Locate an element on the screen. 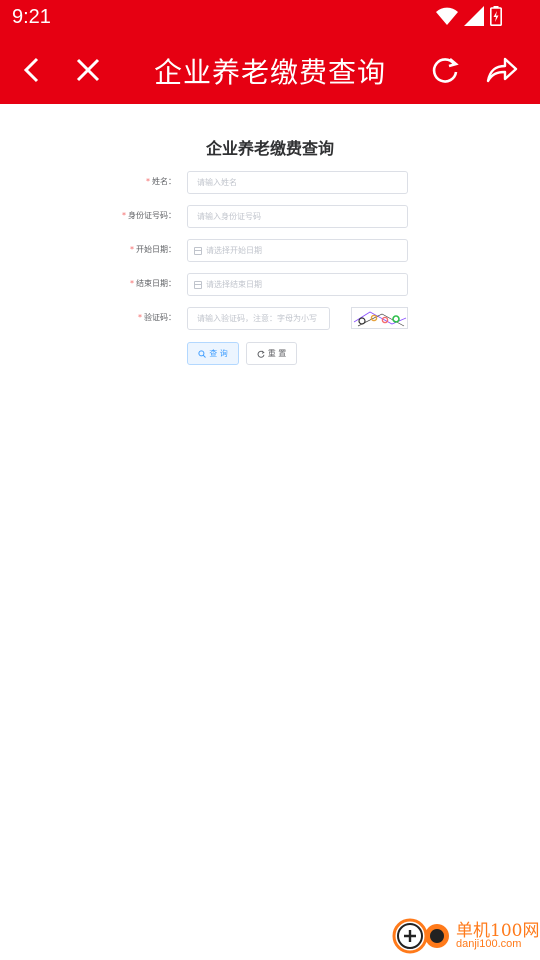 This screenshot has height=960, width=540. name-placeholder: 请输入姓名 is located at coordinates (217, 182).